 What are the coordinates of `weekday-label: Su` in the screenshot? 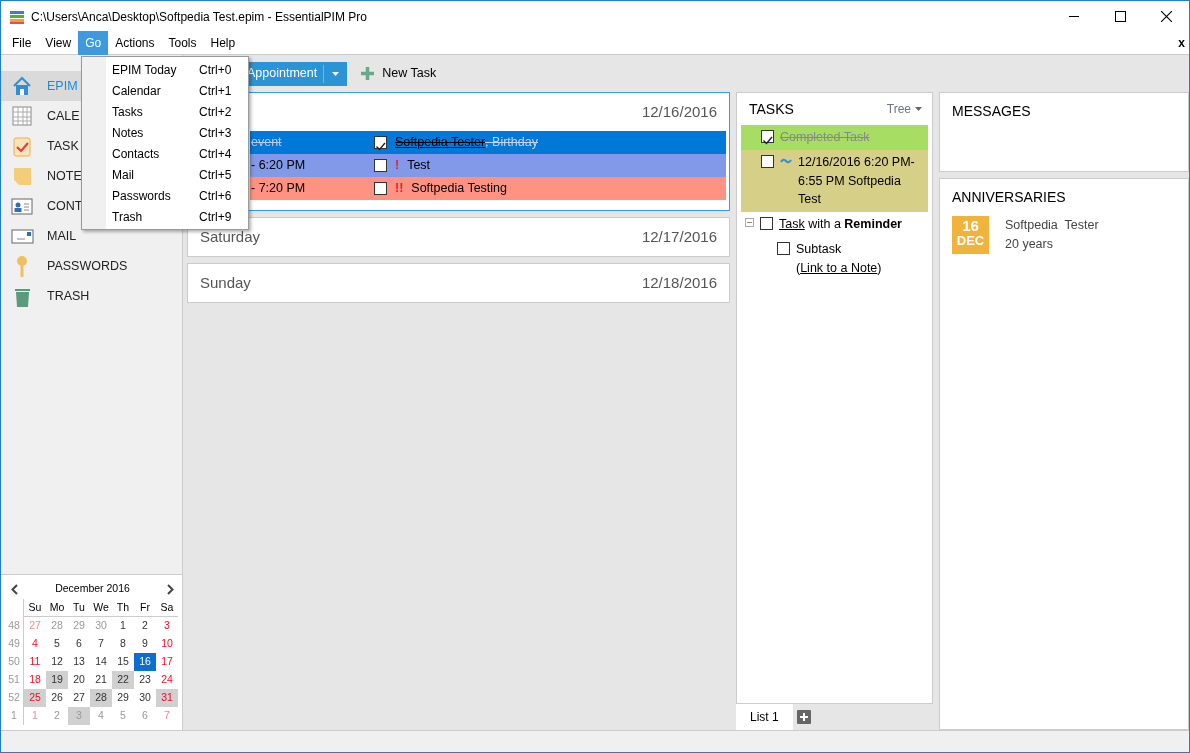 It's located at (35, 607).